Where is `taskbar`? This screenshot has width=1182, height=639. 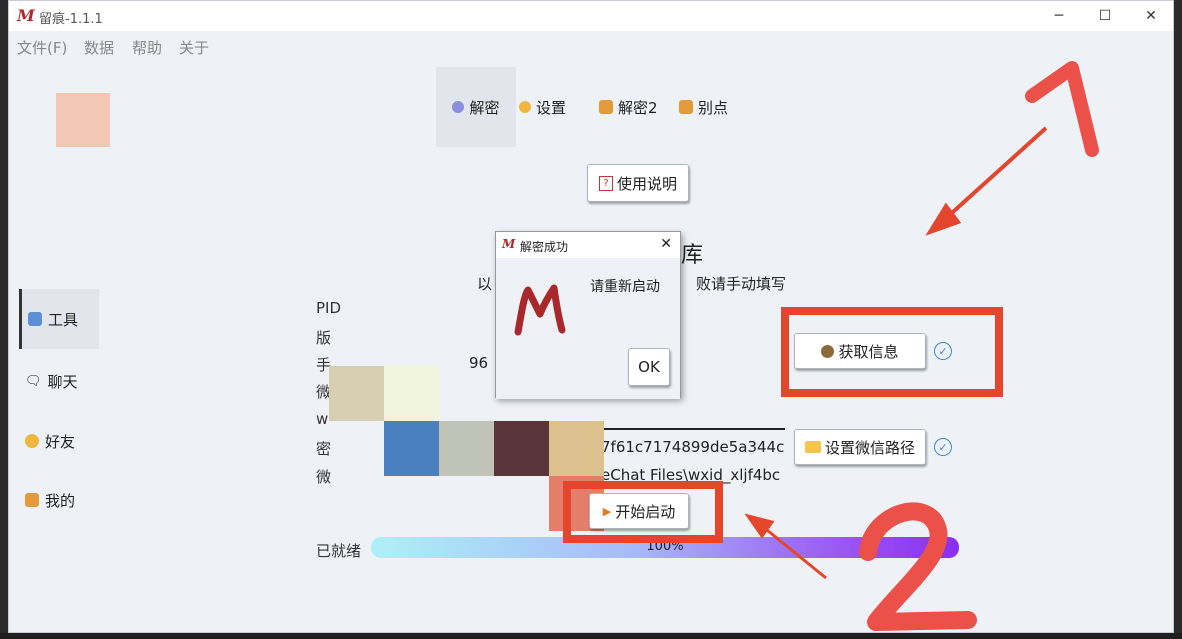
taskbar is located at coordinates (591, 636).